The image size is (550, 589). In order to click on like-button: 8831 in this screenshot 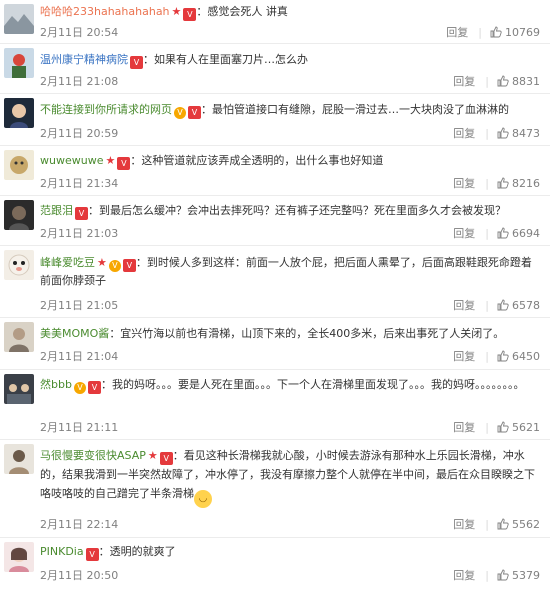, I will do `click(518, 81)`.